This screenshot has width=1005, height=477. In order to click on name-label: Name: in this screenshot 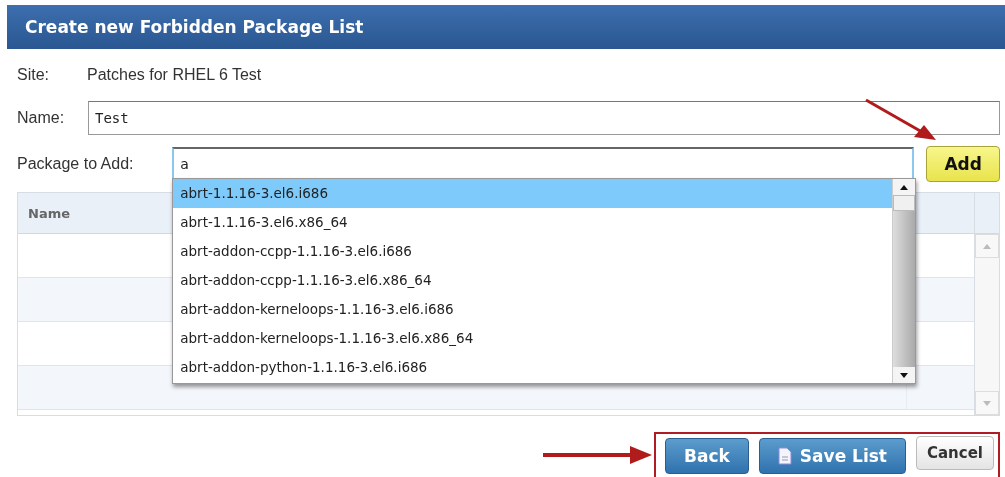, I will do `click(41, 118)`.